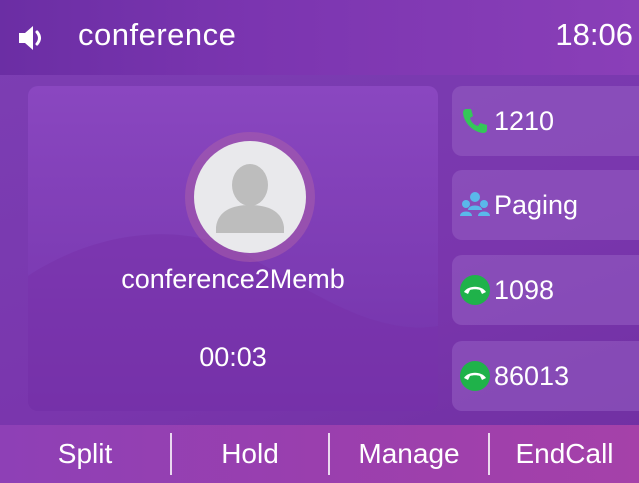  Describe the element at coordinates (233, 357) in the screenshot. I see `call-duration: 00:03` at that location.